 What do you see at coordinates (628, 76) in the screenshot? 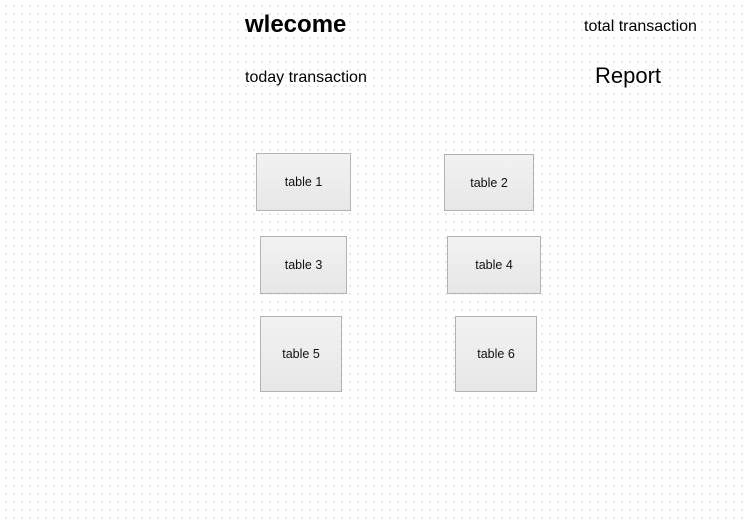
I see `report-link: Report` at bounding box center [628, 76].